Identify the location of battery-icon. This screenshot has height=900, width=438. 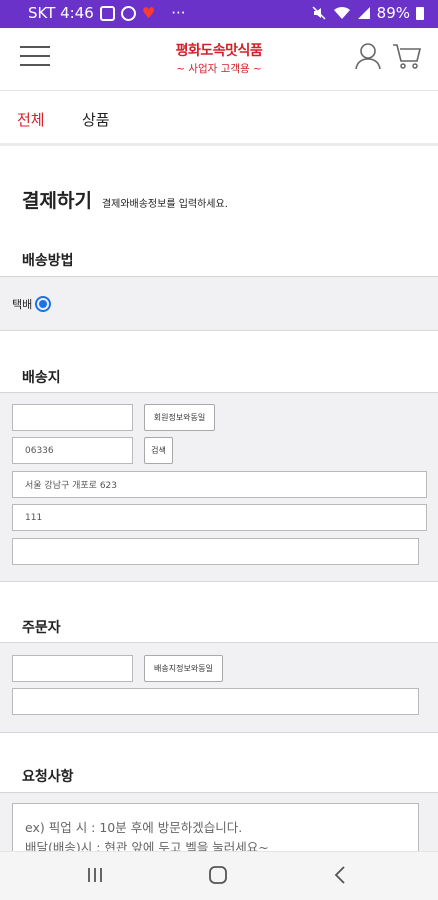
(420, 13).